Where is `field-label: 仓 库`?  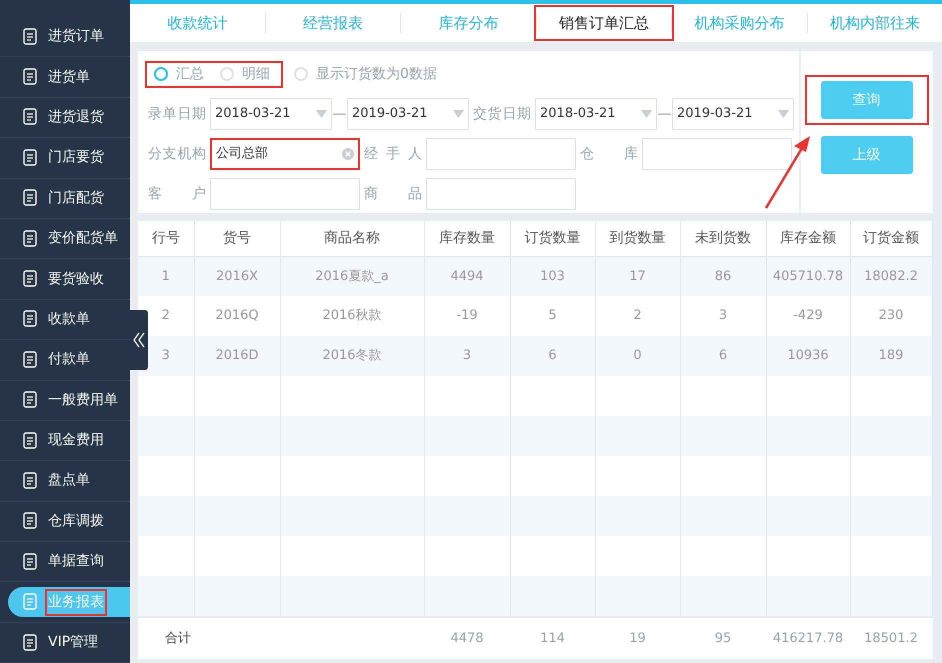
field-label: 仓 库 is located at coordinates (609, 154).